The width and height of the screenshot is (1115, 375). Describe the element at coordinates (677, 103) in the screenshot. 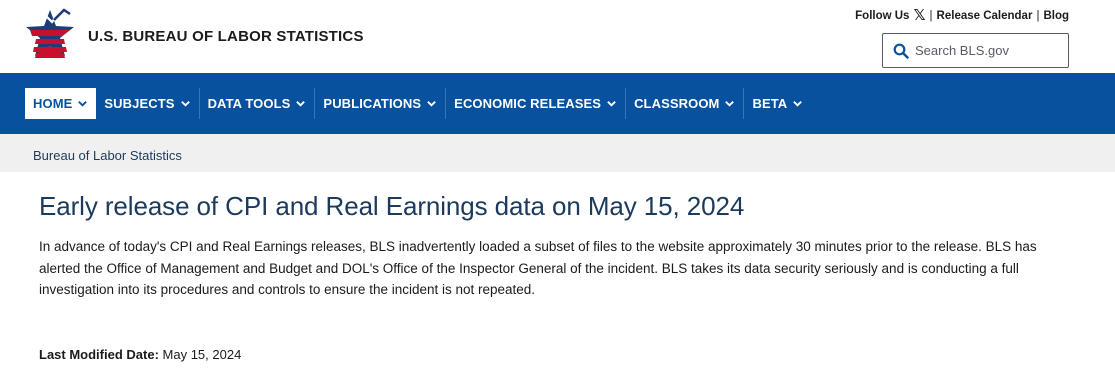

I see `nav-item-label: CLASSROOM` at that location.